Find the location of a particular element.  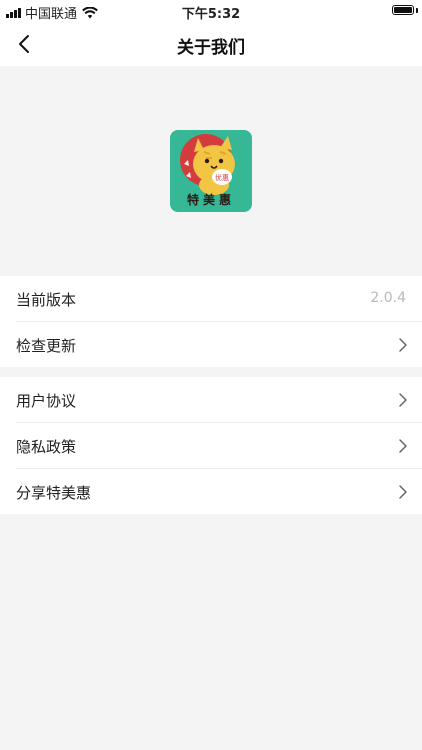

privacy-policy-row: 隐私政策 is located at coordinates (219, 446).